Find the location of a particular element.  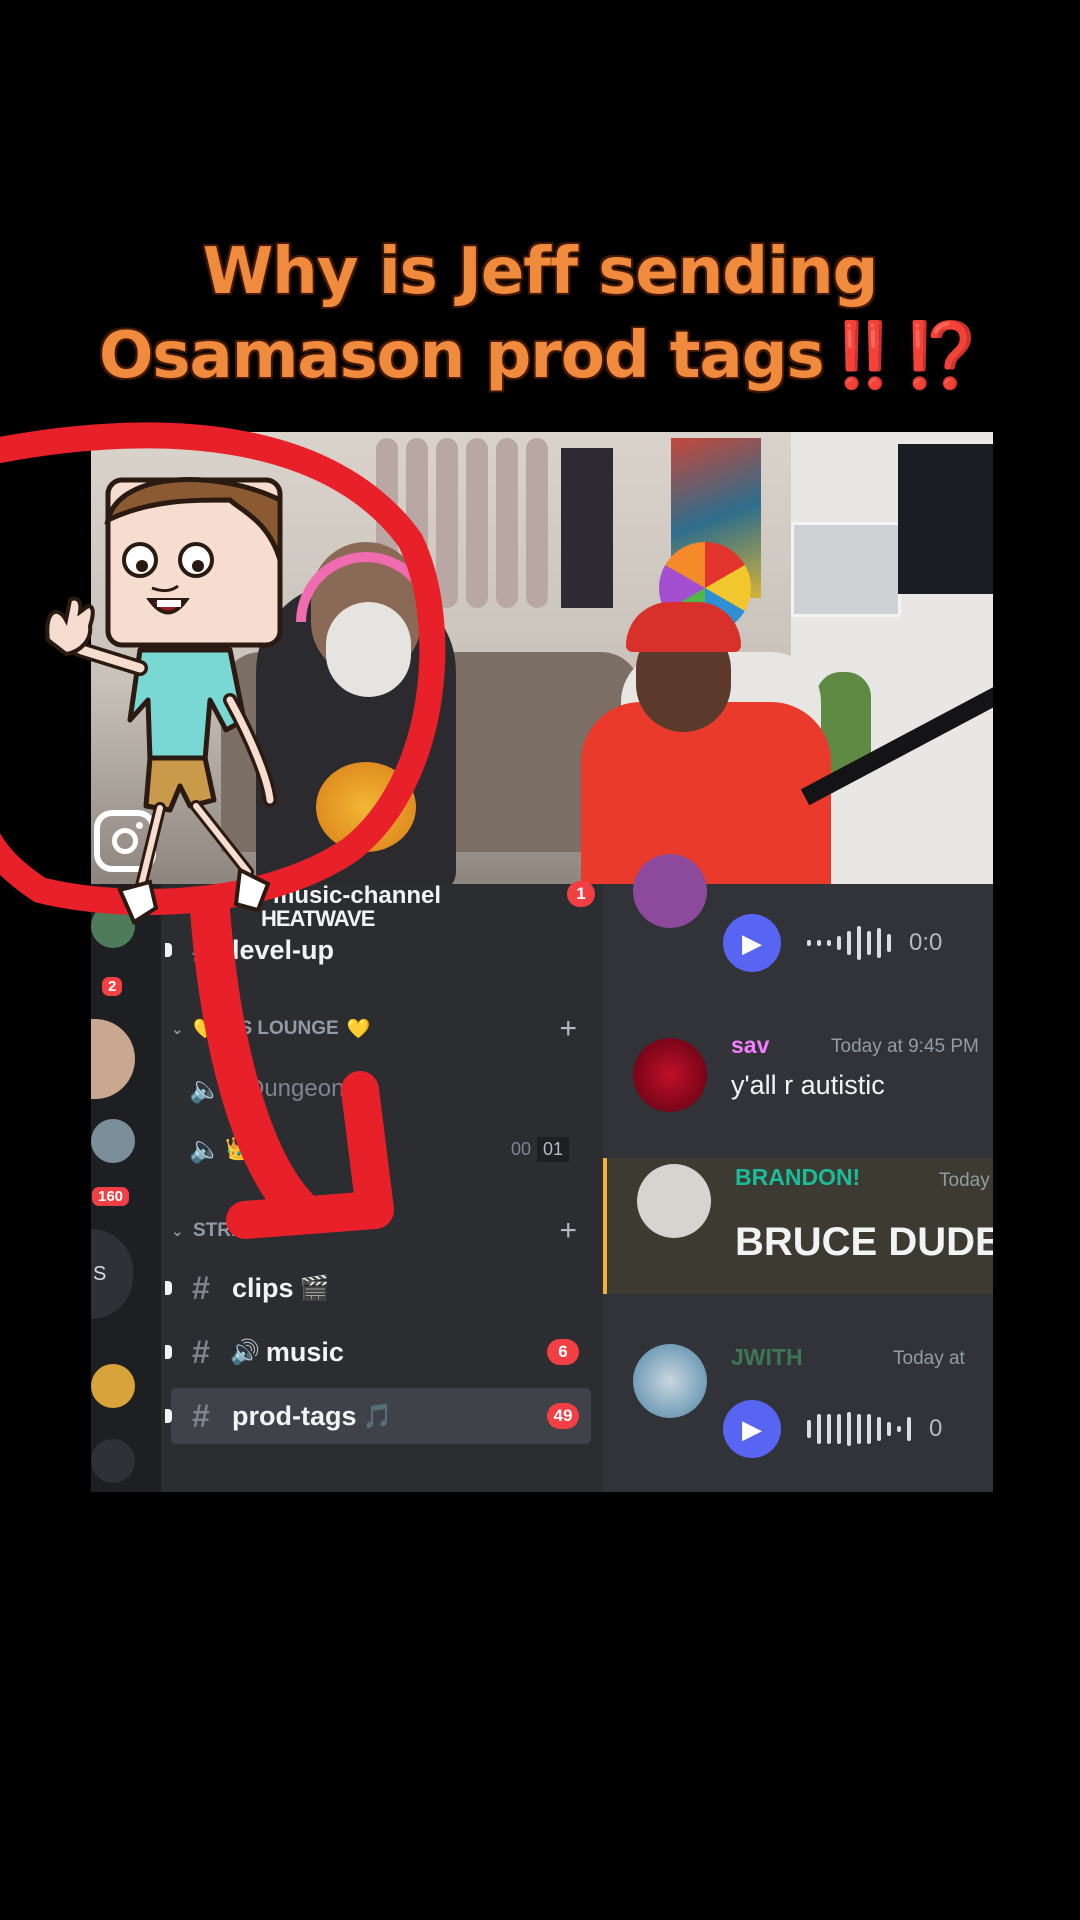

channel-label: clips is located at coordinates (263, 1287).